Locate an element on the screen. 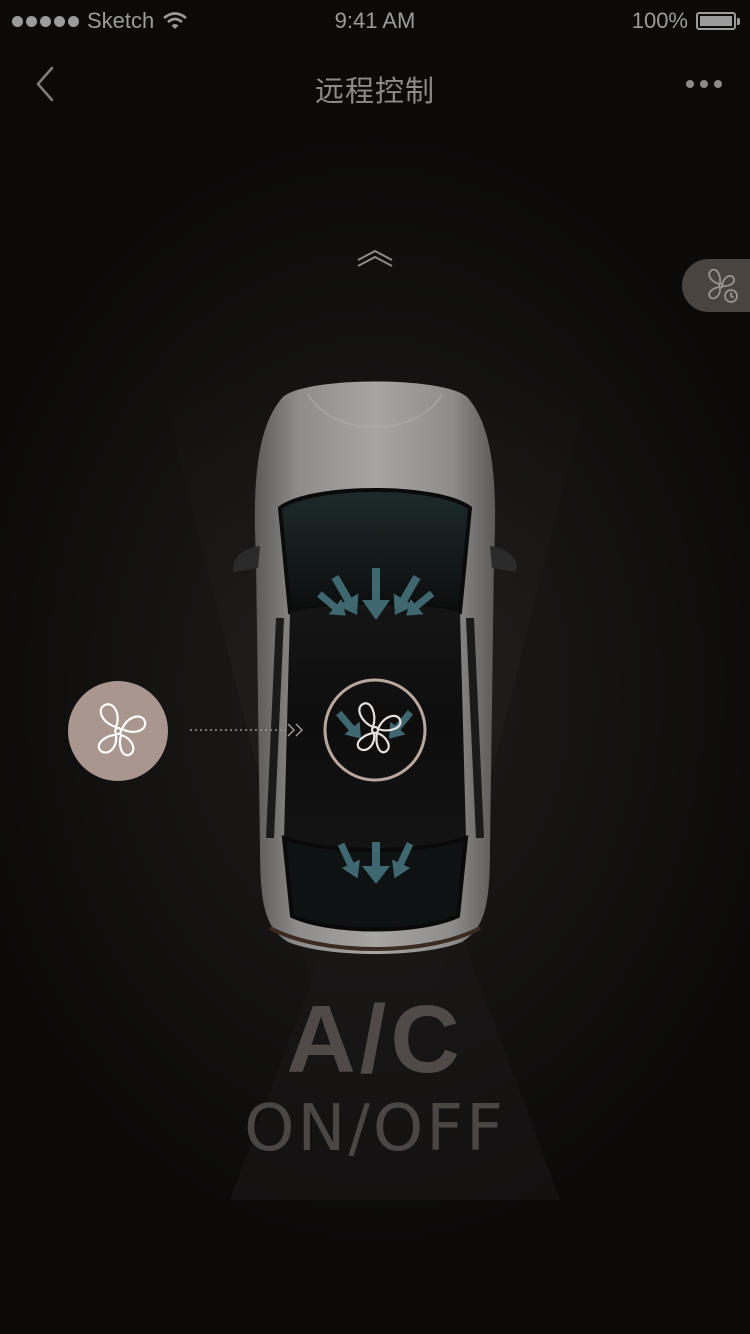 This screenshot has width=750, height=1334. ac-label: A/C is located at coordinates (375, 1039).